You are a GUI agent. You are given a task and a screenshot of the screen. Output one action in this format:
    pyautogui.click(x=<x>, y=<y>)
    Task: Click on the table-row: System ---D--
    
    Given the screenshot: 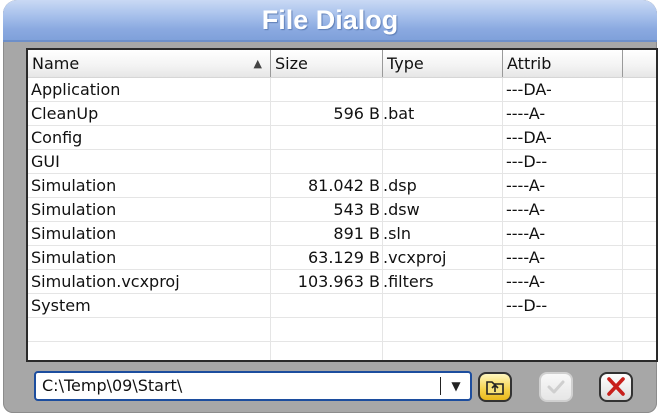 What is the action you would take?
    pyautogui.click(x=342, y=306)
    